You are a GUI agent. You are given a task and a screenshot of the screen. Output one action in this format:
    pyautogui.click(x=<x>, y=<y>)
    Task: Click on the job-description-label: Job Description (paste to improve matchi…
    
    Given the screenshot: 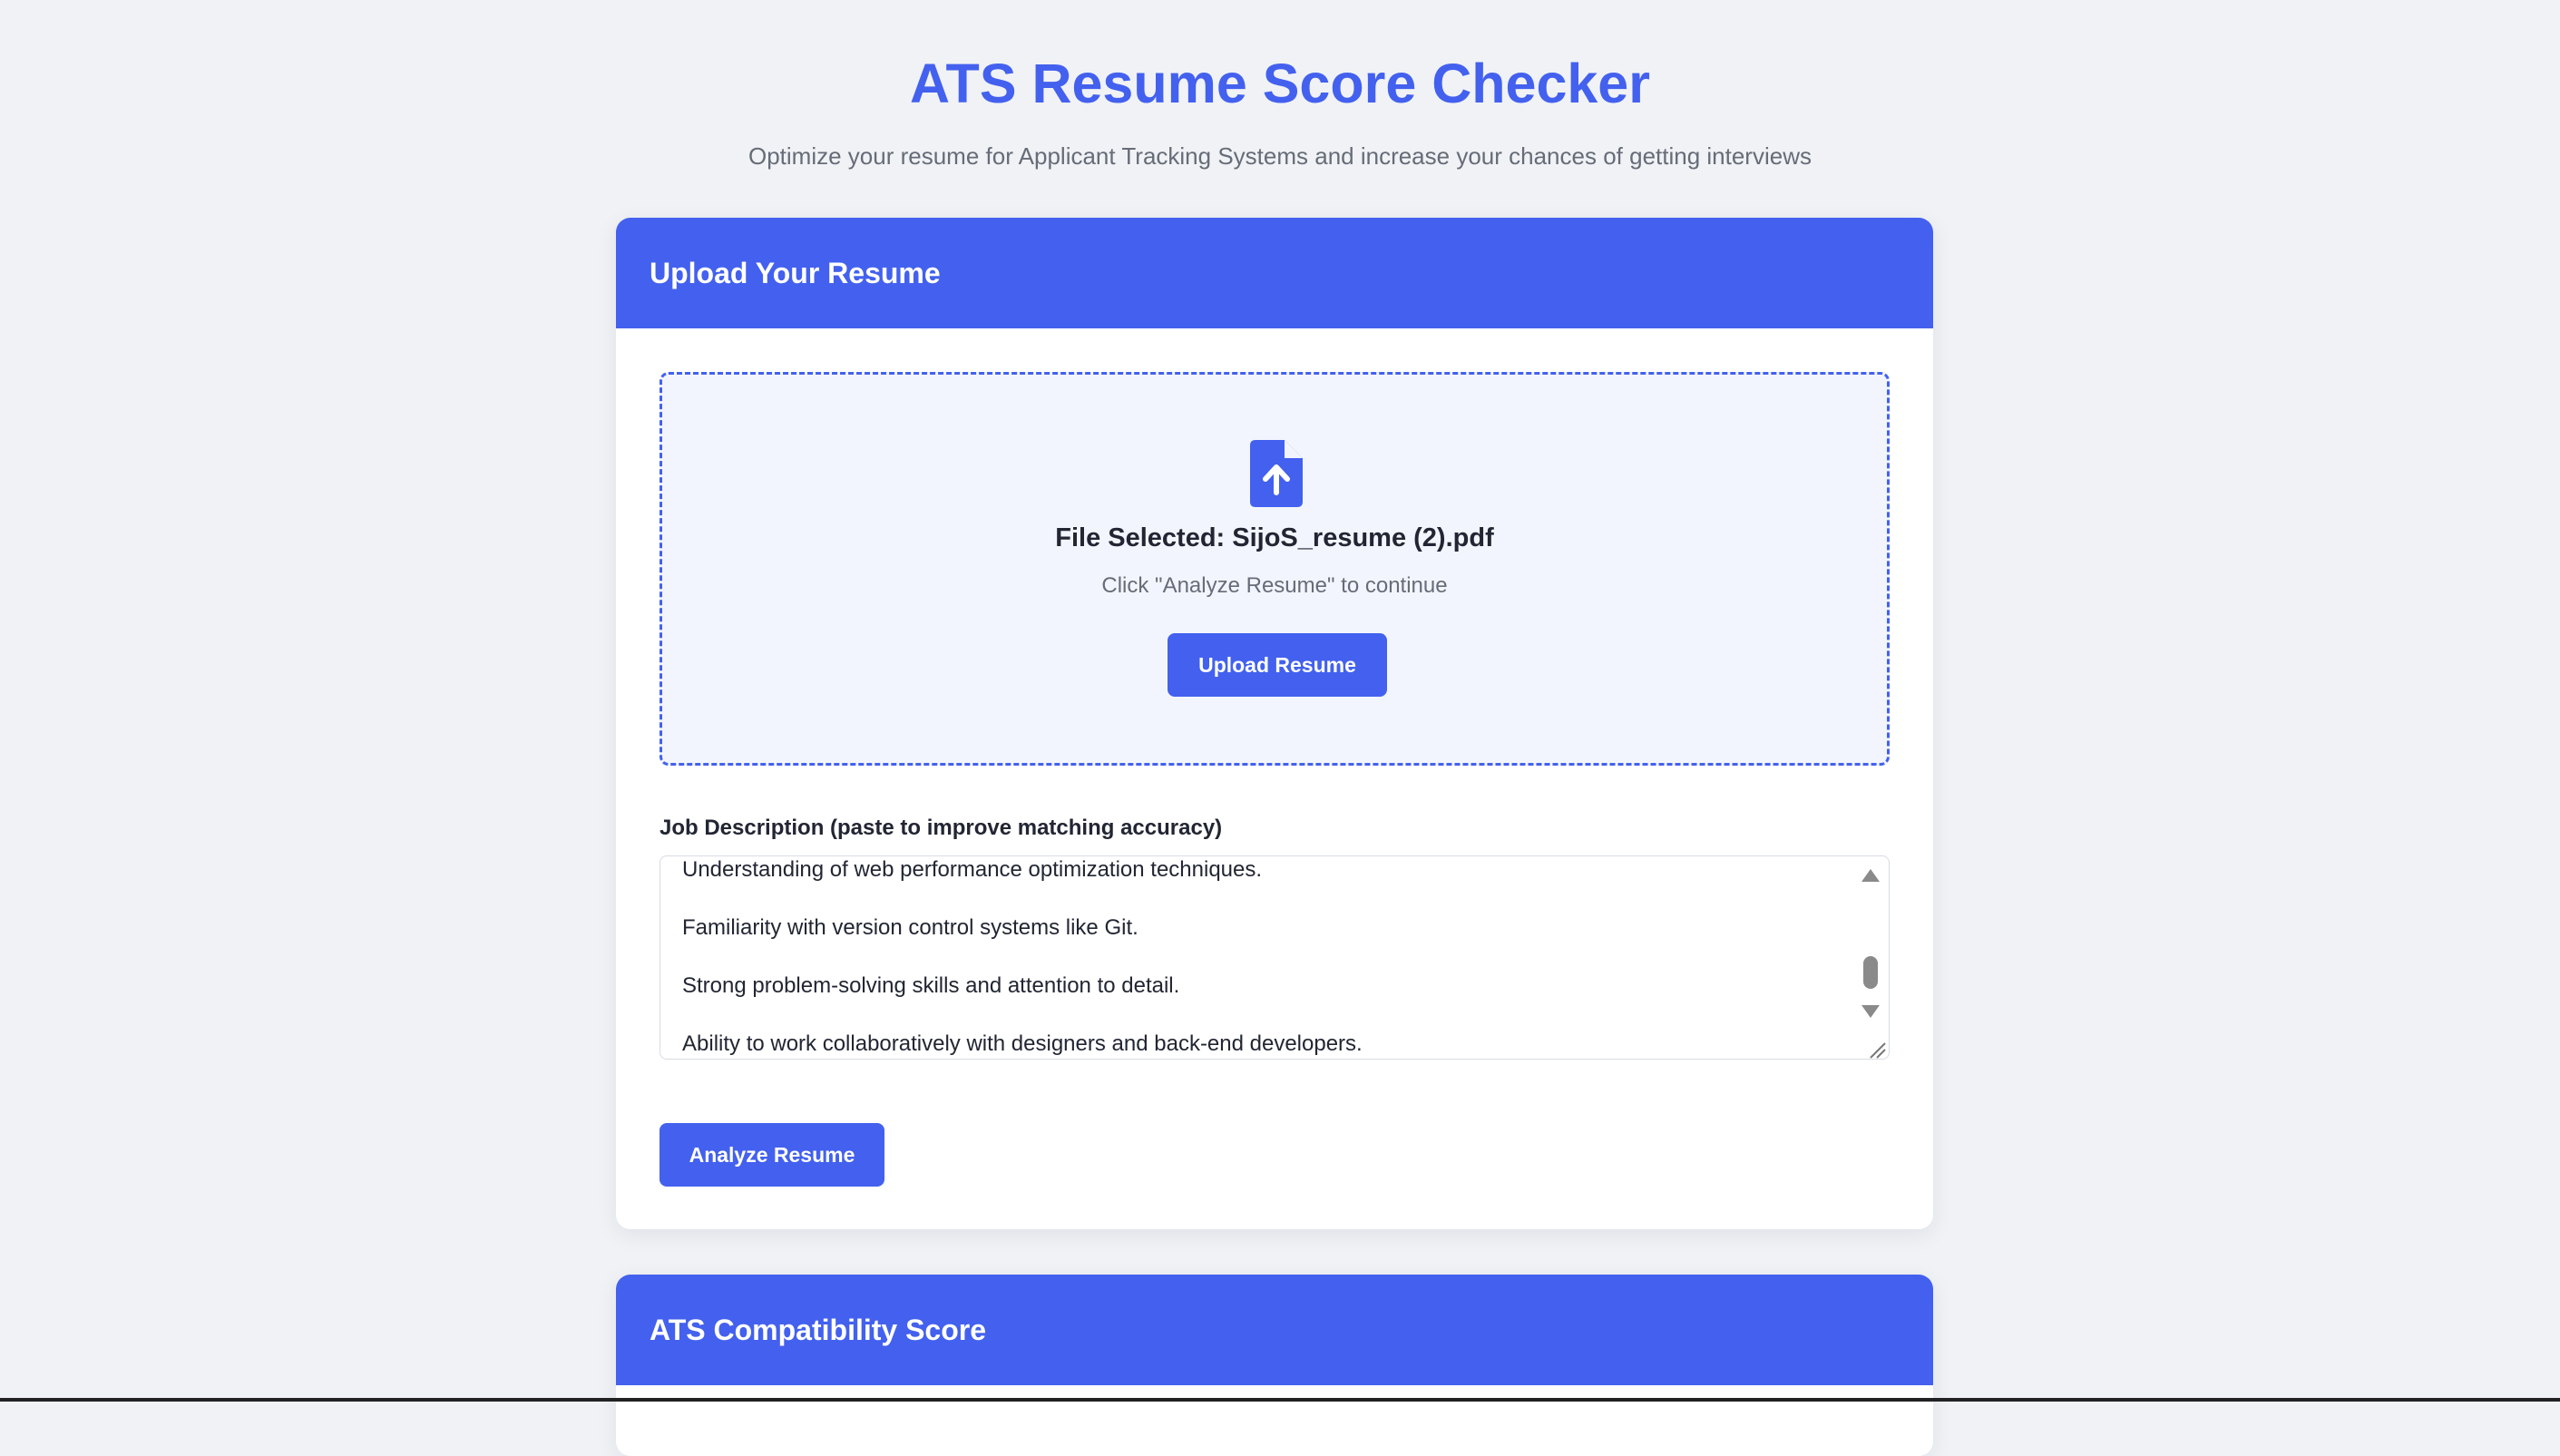 What is the action you would take?
    pyautogui.click(x=941, y=828)
    